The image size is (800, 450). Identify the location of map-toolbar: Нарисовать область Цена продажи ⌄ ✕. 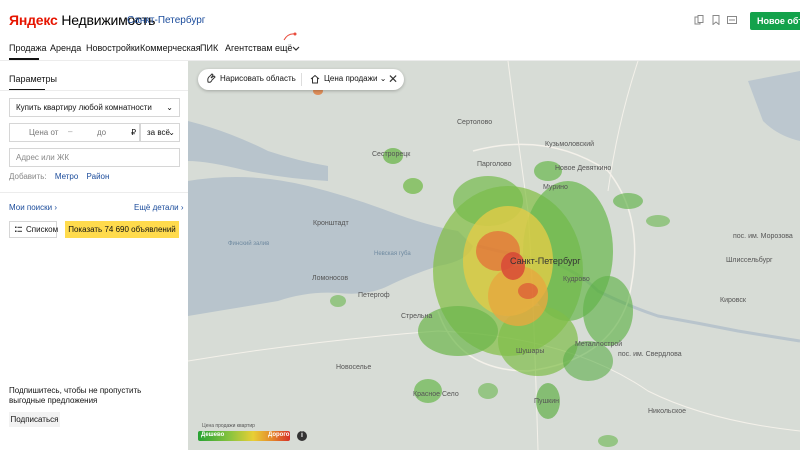
(301, 79).